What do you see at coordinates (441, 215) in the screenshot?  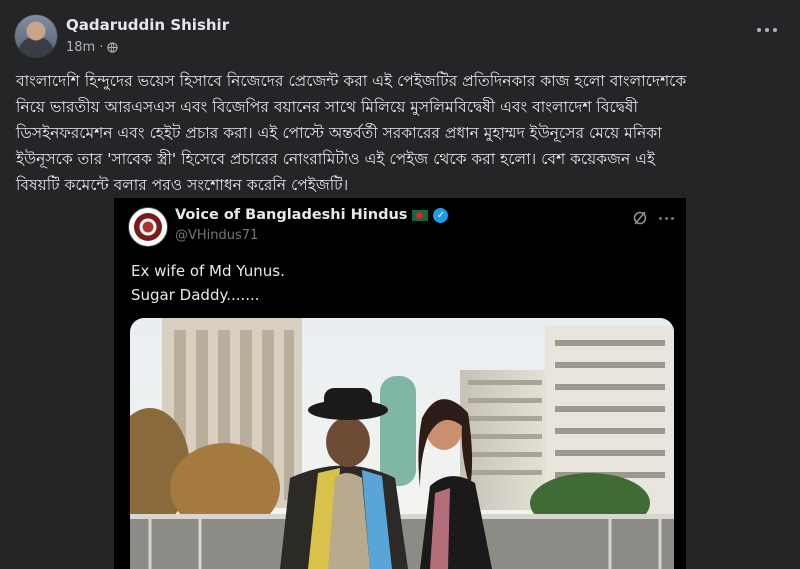 I see `verified-badge-icon: ✓` at bounding box center [441, 215].